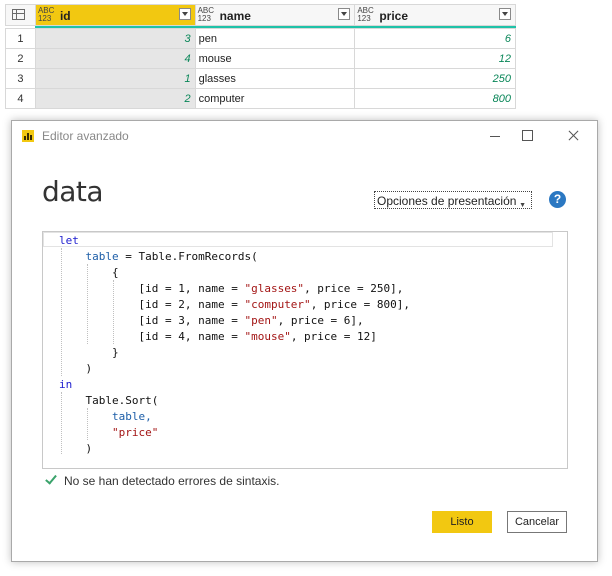 This screenshot has height=576, width=612. I want to click on code-token: {, so click(115, 272).